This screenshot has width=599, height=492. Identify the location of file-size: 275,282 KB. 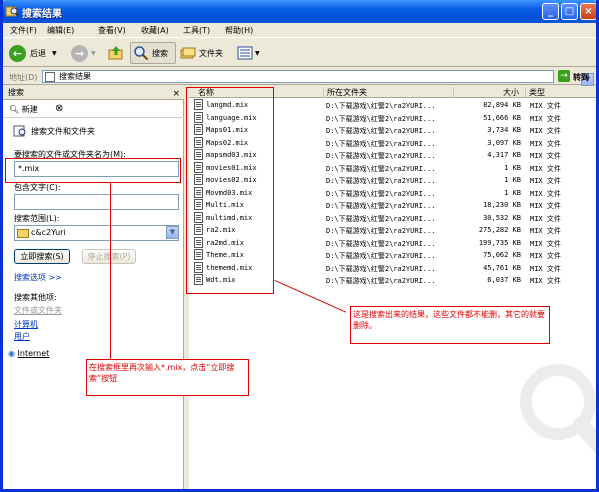
(499, 230).